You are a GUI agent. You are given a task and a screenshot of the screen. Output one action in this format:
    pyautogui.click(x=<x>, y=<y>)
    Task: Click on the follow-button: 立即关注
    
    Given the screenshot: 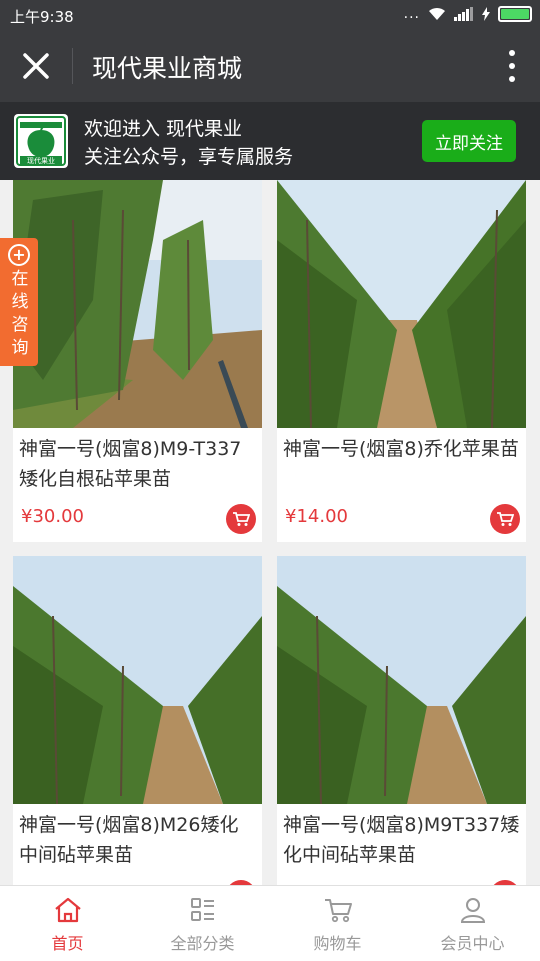 What is the action you would take?
    pyautogui.click(x=469, y=141)
    